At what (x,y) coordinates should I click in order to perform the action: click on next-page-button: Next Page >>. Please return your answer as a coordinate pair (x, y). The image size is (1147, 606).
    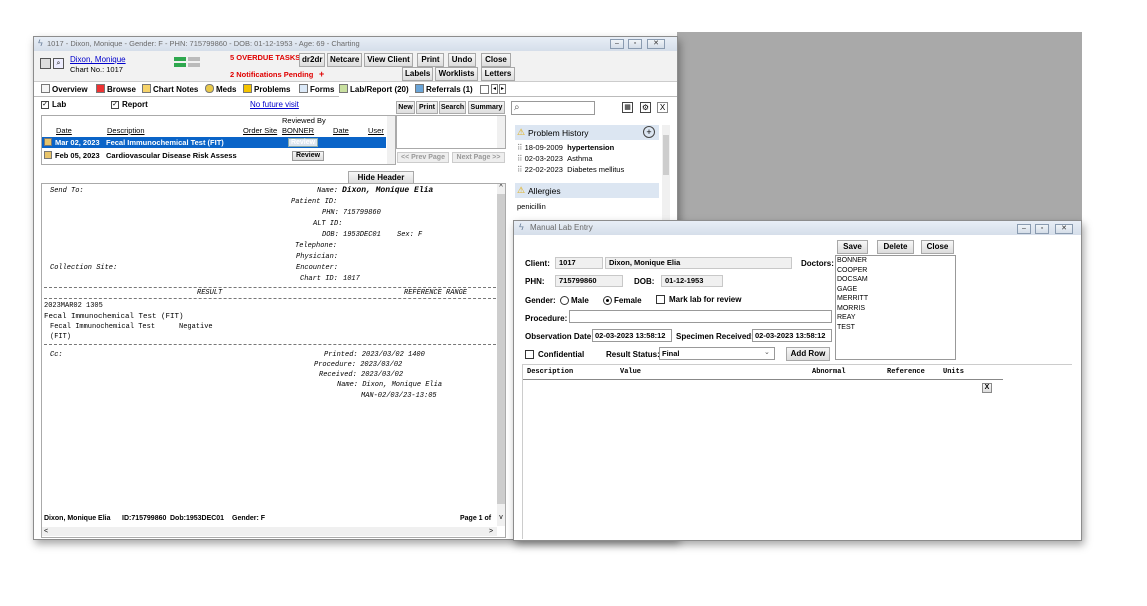
    Looking at the image, I should click on (478, 157).